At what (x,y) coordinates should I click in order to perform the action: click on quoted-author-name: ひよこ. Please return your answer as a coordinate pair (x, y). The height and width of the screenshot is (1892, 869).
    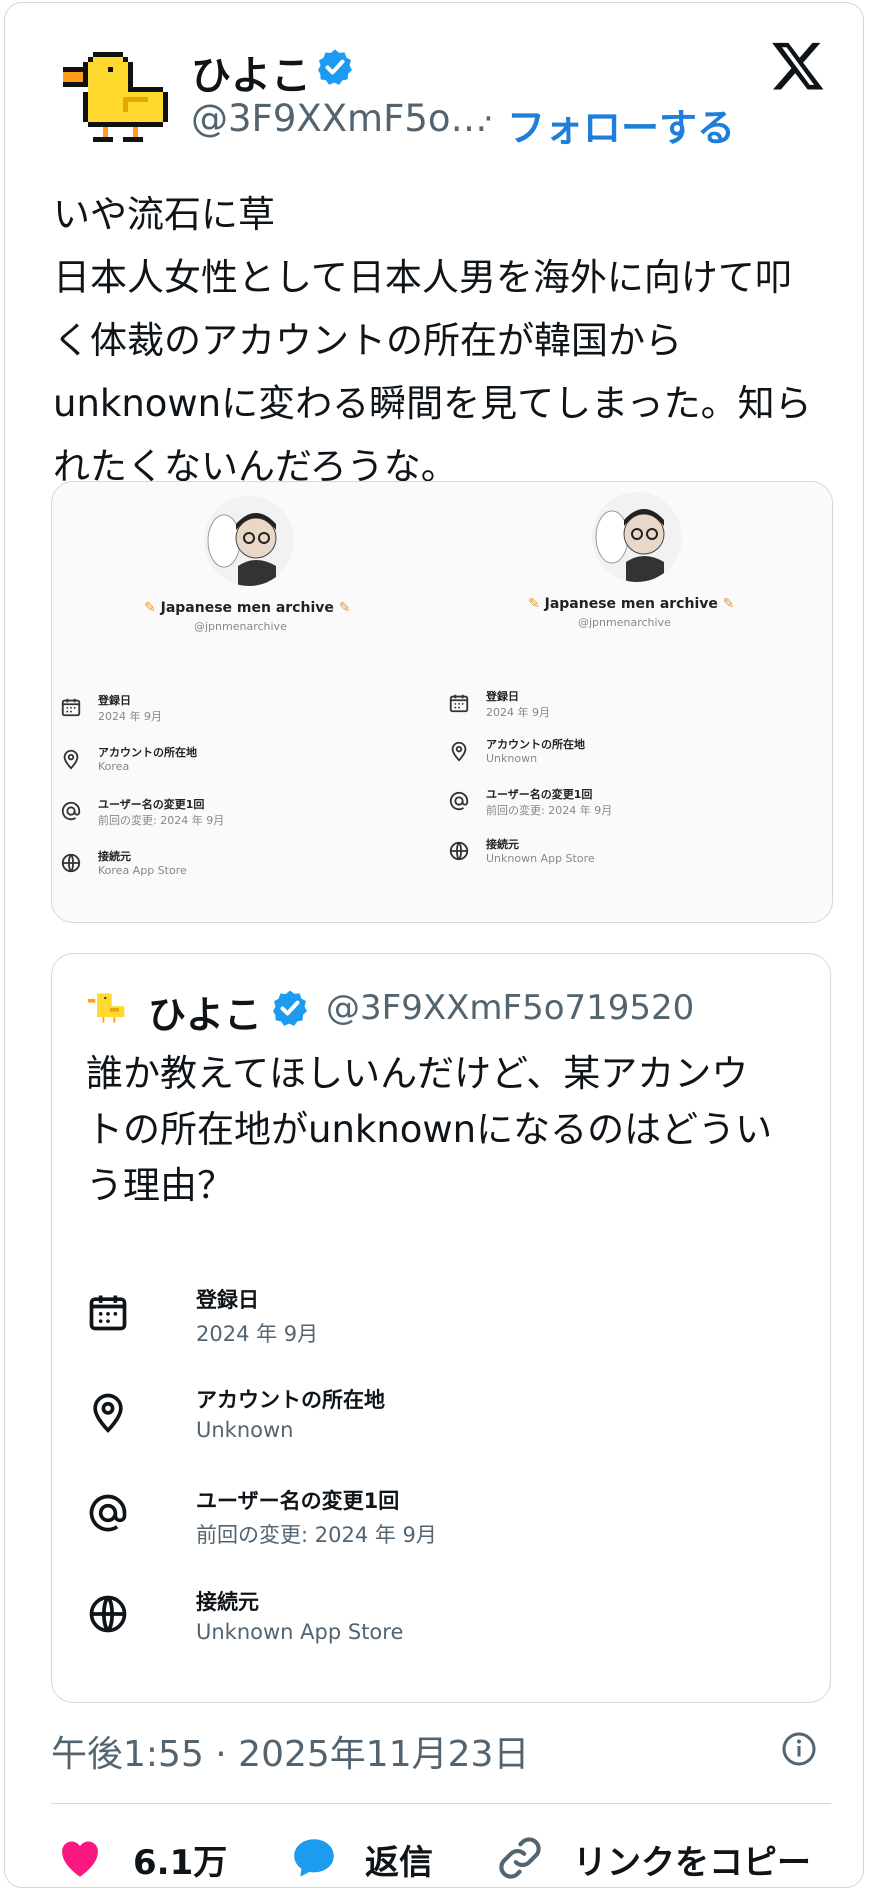
    Looking at the image, I should click on (205, 1015).